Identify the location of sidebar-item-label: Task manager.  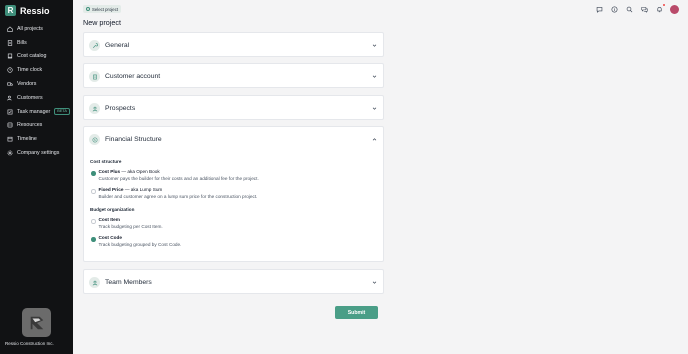
(34, 111).